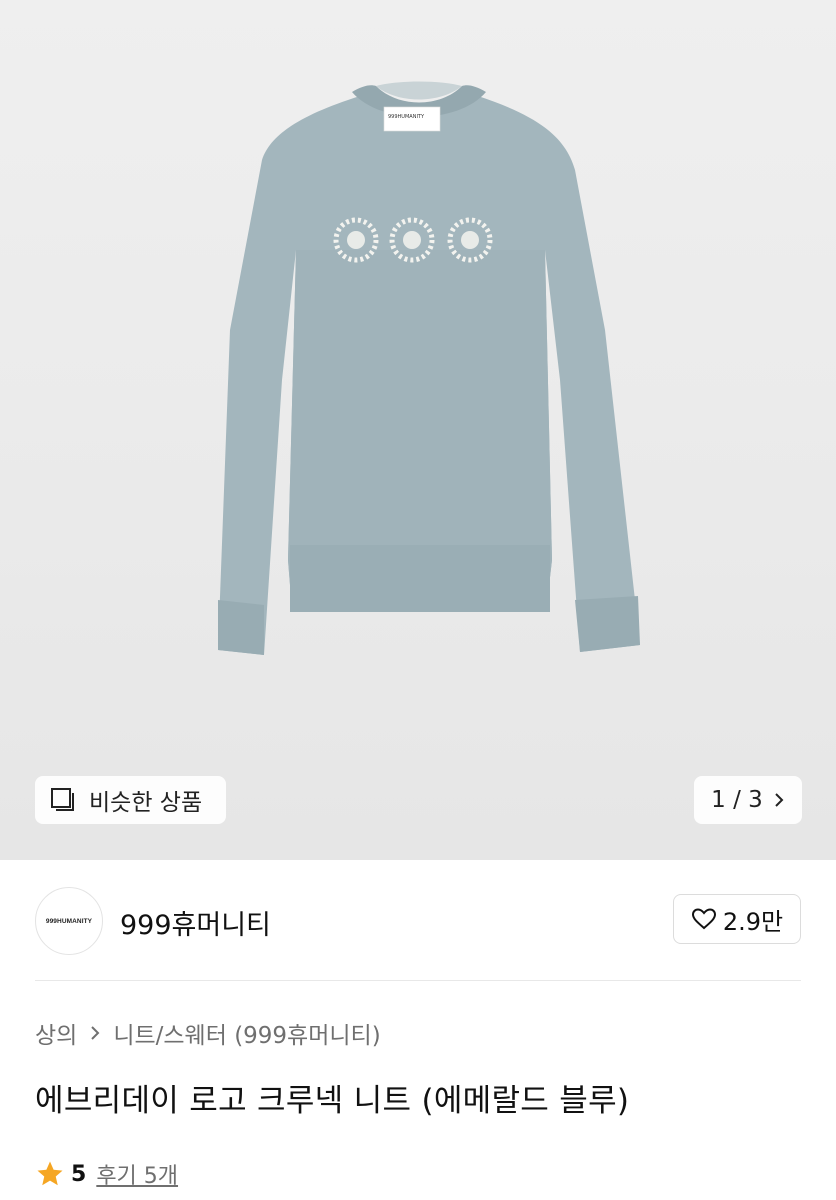  Describe the element at coordinates (246, 1033) in the screenshot. I see `breadcrumb-subcategory: 니트/스웨터 (999휴머니티)` at that location.